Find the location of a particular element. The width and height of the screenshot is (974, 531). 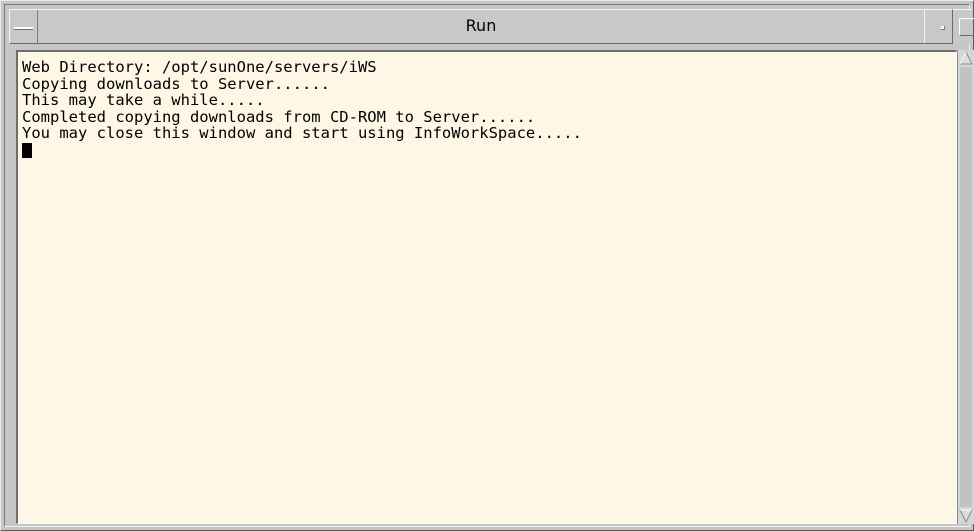

scroll-down-arrow-icon is located at coordinates (966, 516).